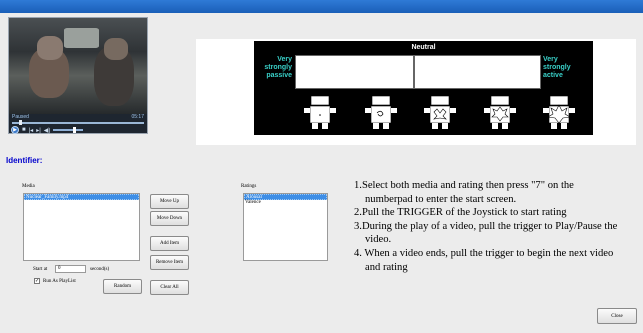 This screenshot has height=333, width=643. Describe the element at coordinates (75, 130) in the screenshot. I see `volume-thumb` at that location.